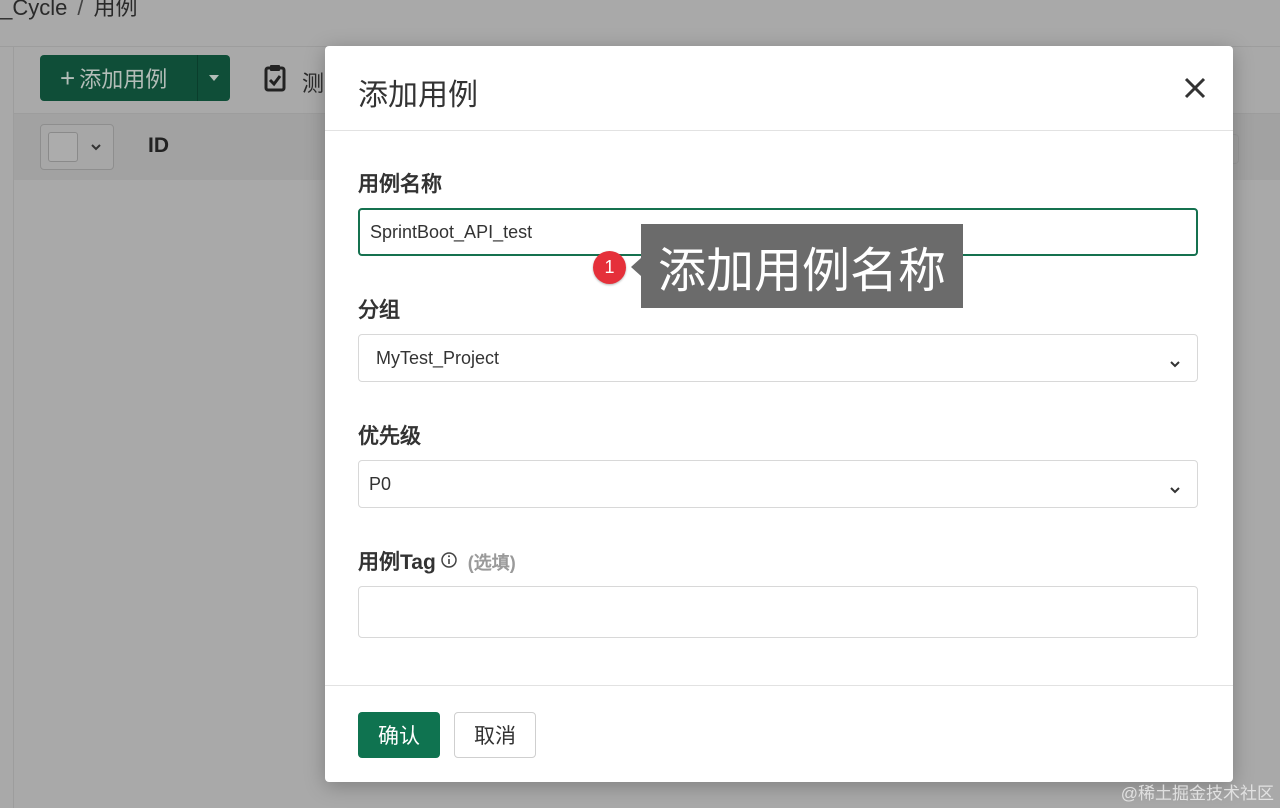 The width and height of the screenshot is (1280, 808). I want to click on test-toolbar-label: 测, so click(313, 82).